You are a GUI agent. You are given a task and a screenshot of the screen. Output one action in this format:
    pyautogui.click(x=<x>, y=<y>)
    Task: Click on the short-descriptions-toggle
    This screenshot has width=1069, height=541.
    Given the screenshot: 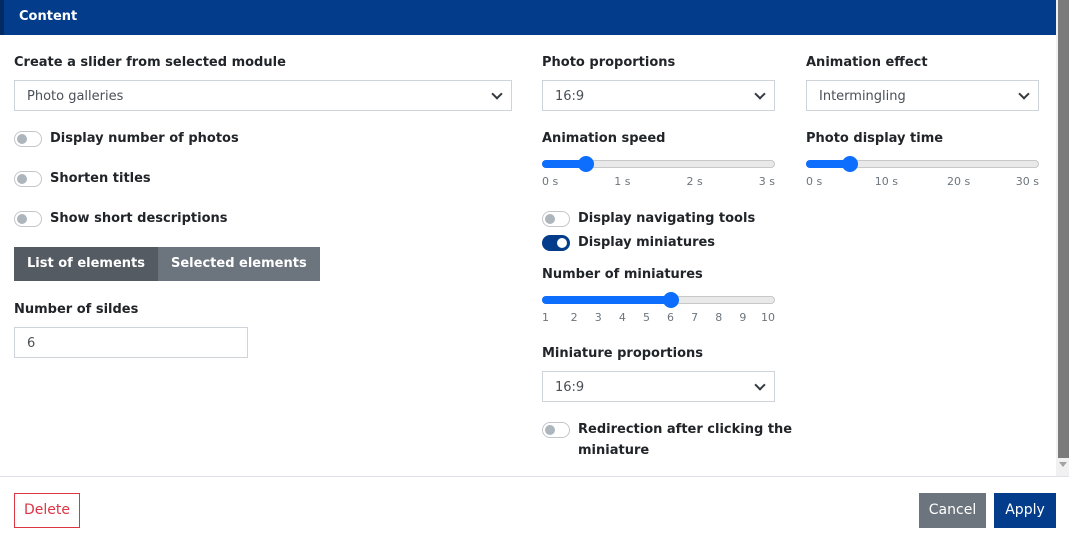 What is the action you would take?
    pyautogui.click(x=28, y=219)
    